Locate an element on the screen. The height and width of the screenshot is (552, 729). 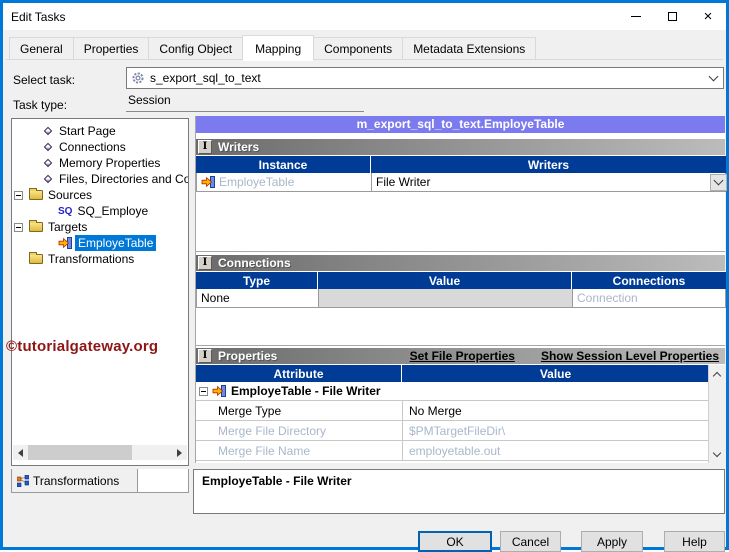
apply-button: Apply is located at coordinates (612, 541).